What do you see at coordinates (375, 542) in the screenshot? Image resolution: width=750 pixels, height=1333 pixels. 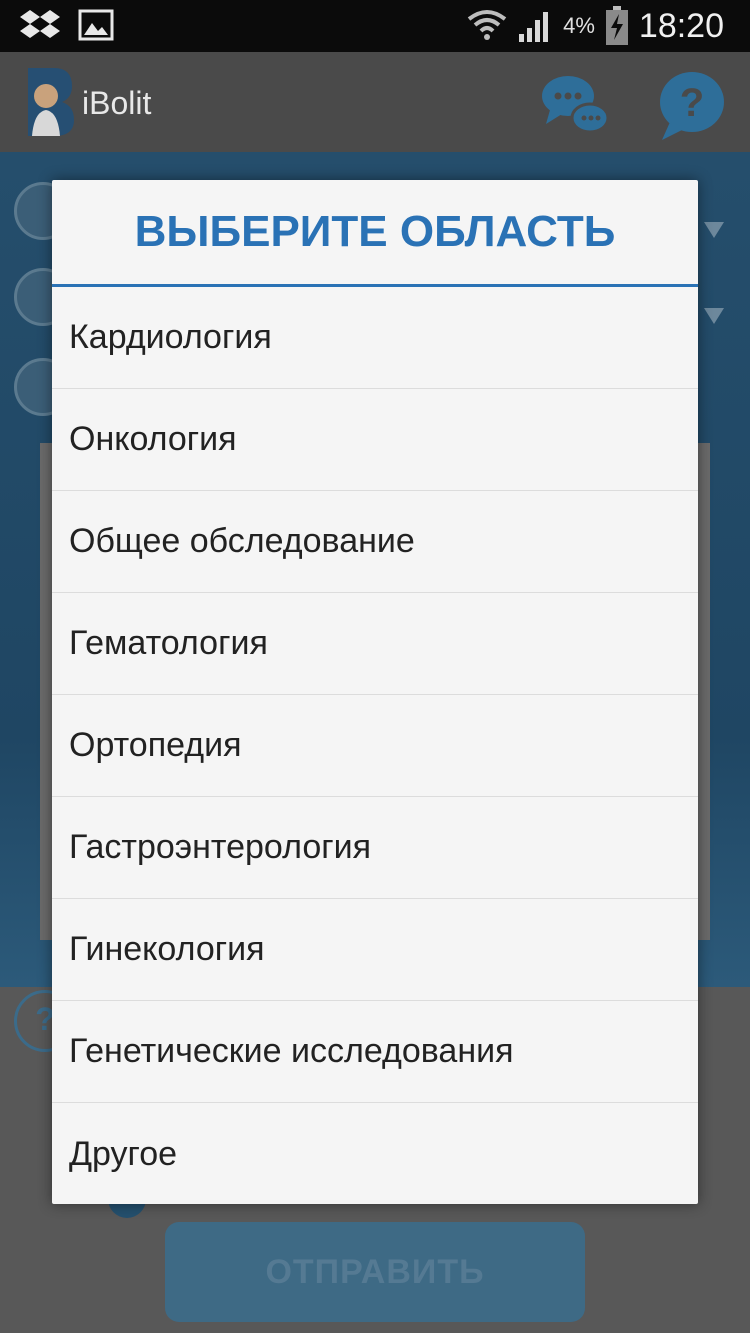 I see `option-item: Общее обследование` at bounding box center [375, 542].